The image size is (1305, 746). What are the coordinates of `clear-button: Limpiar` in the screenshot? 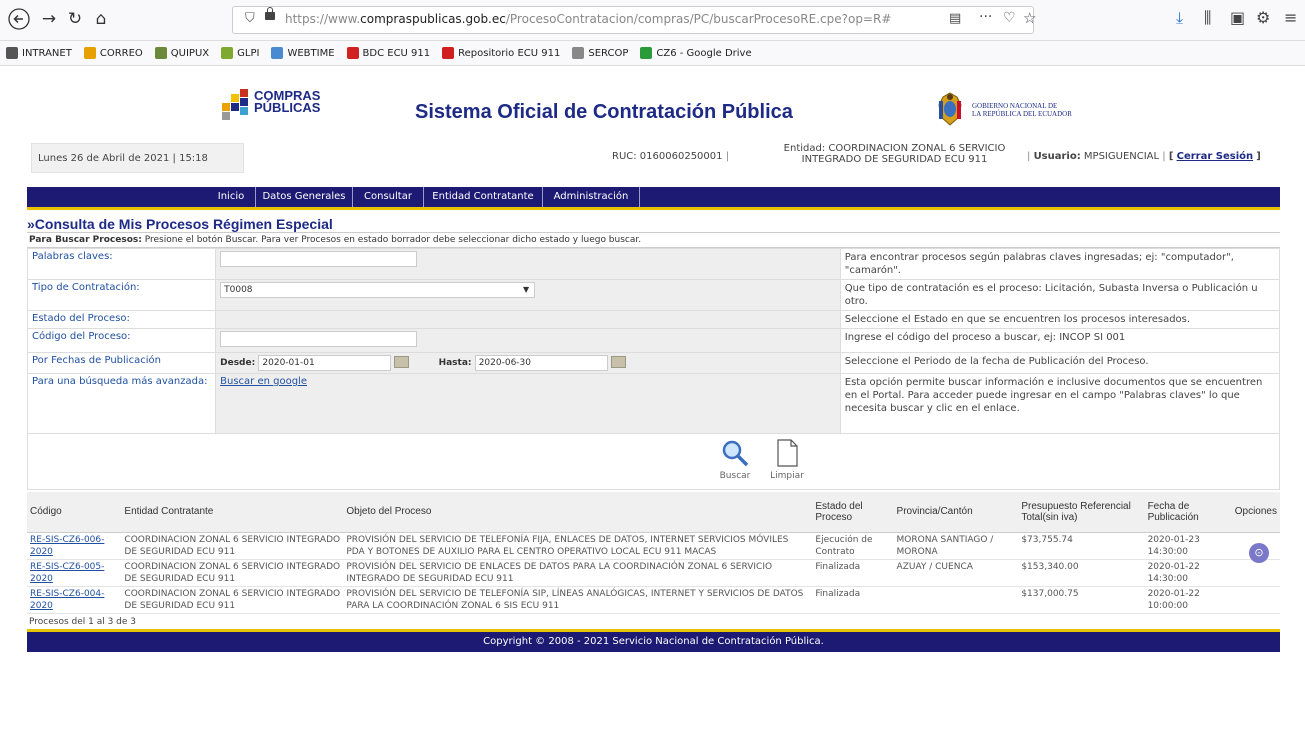 It's located at (787, 459).